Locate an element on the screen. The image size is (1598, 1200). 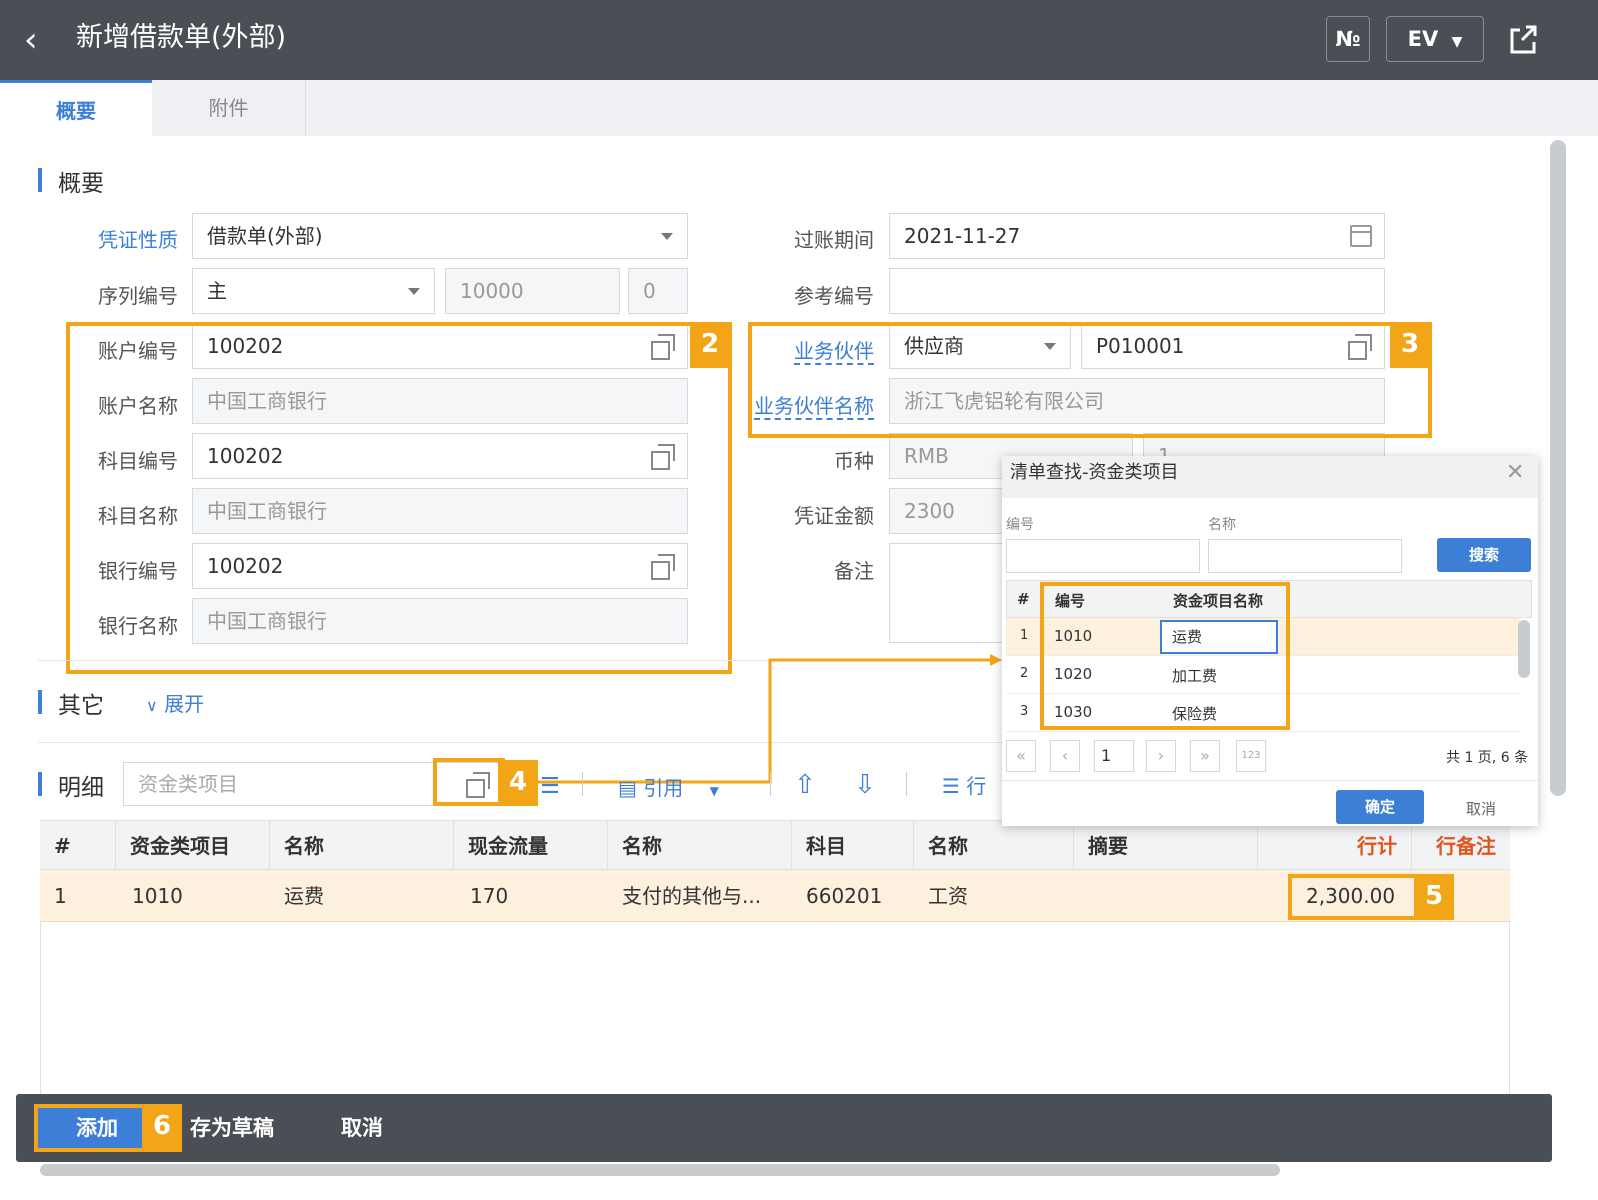
partner-type-select: 供应商 is located at coordinates (980, 346).